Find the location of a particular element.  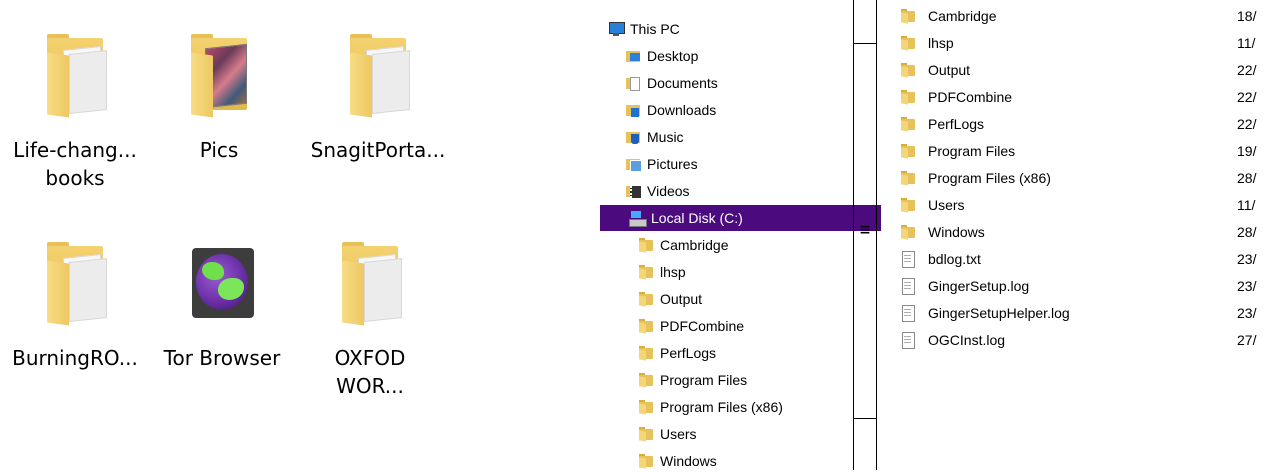

file-row-gingersetup-log: GingerSetup.log 23/ is located at coordinates (1084, 285).